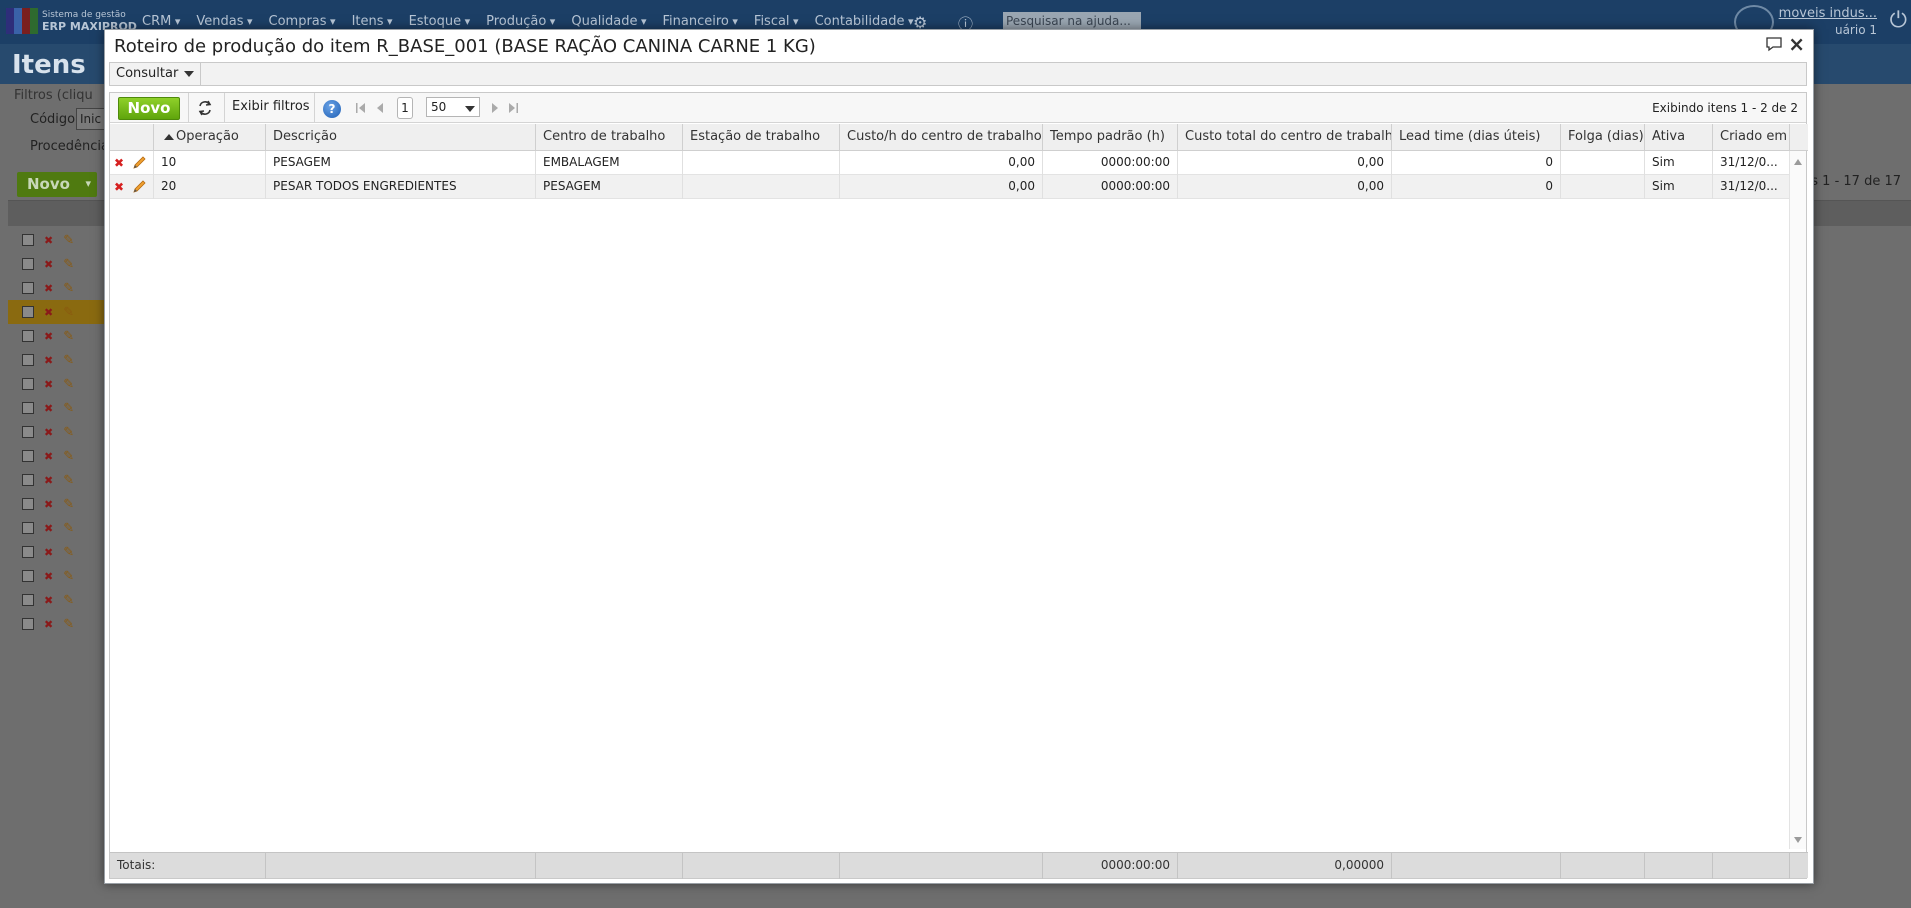  I want to click on filters-legend: Filtros (cliqu, so click(53, 95).